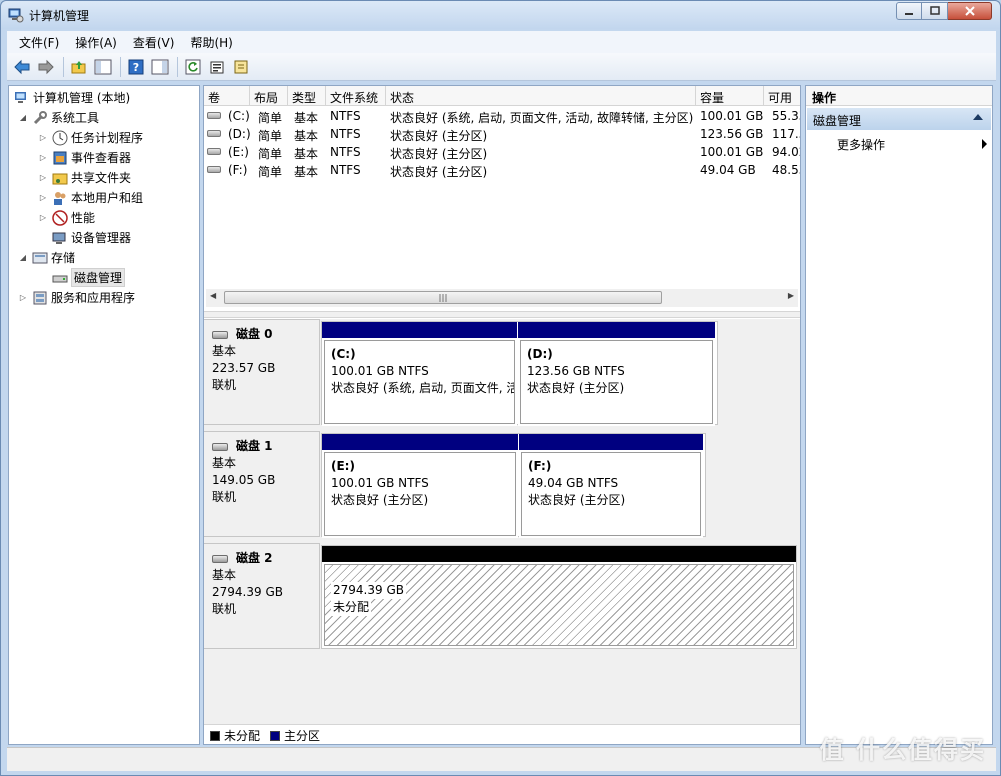 This screenshot has width=1001, height=776. I want to click on horizontal-scrollbar: ◀ ▶, so click(502, 298).